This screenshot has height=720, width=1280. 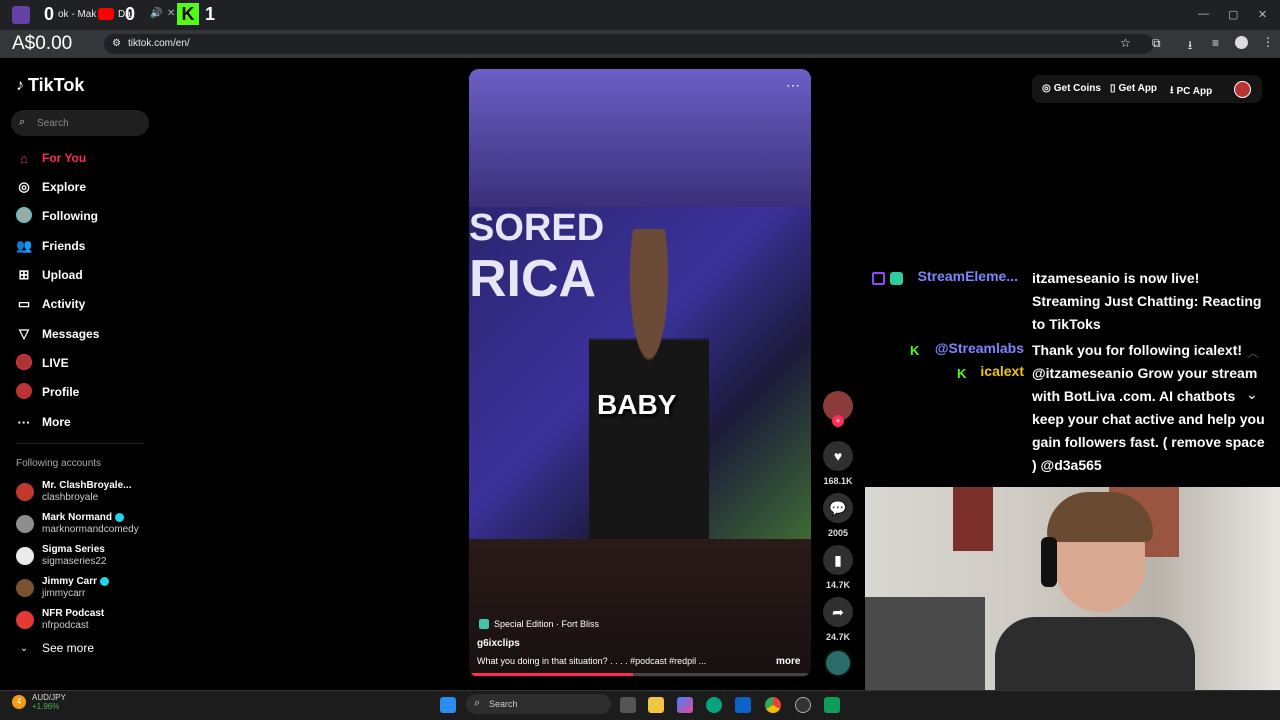 I want to click on outlook-icon, so click(x=743, y=705).